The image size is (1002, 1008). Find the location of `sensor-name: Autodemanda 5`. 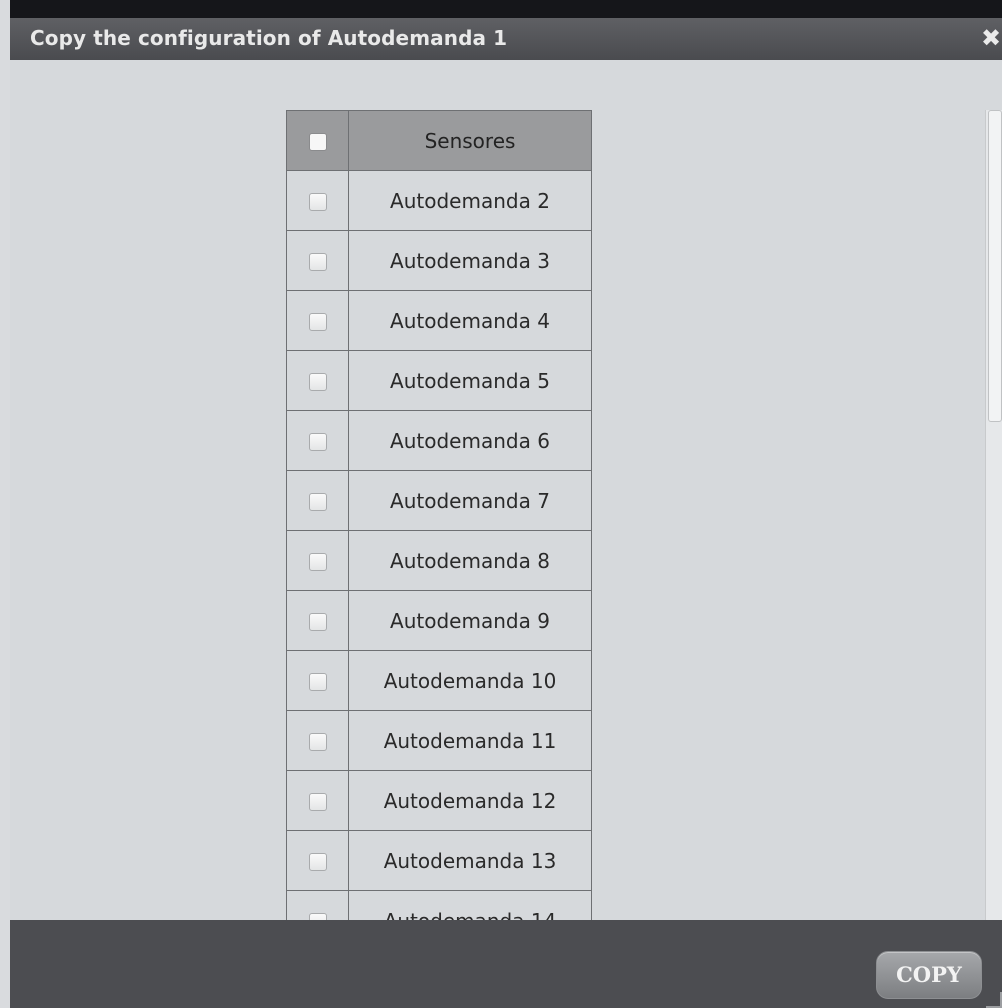

sensor-name: Autodemanda 5 is located at coordinates (470, 380).